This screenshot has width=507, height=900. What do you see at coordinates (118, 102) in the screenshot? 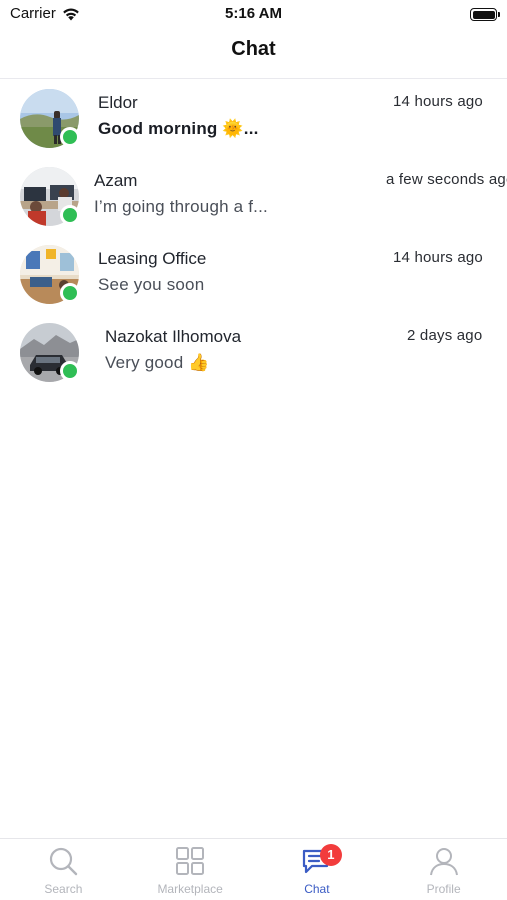
I see `chat-name: Eldor` at bounding box center [118, 102].